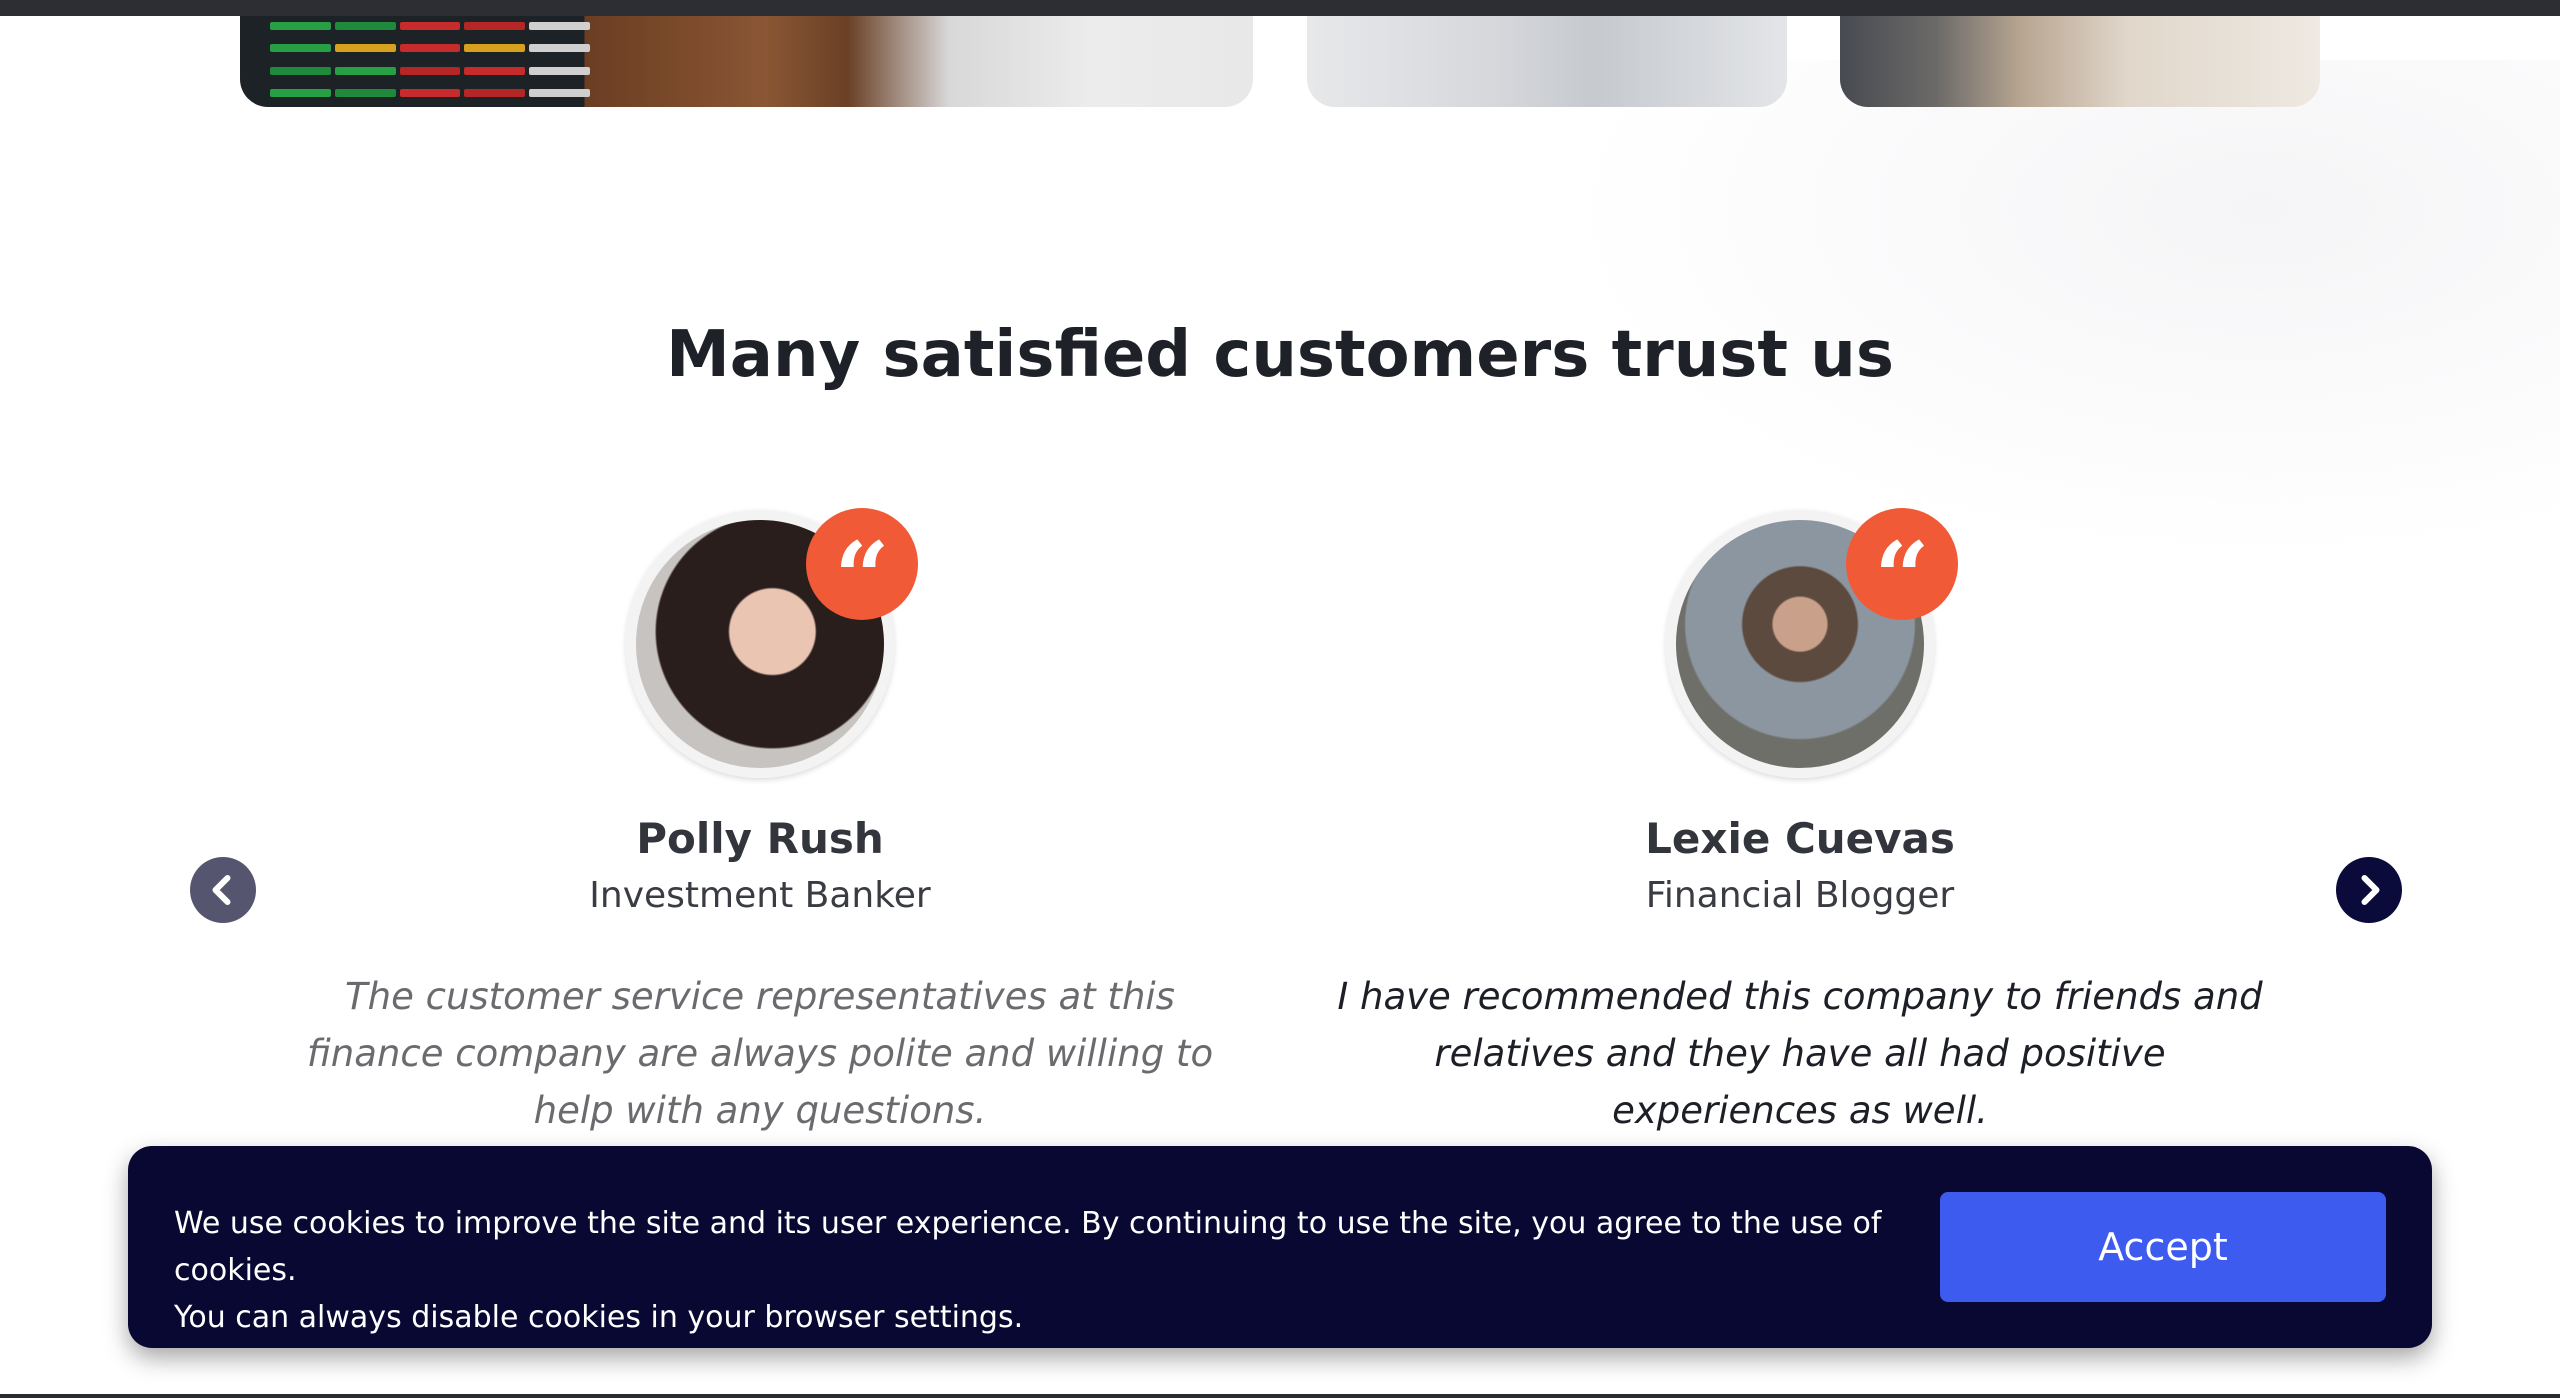 The height and width of the screenshot is (1398, 2560). What do you see at coordinates (1280, 1396) in the screenshot?
I see `bottom-divider` at bounding box center [1280, 1396].